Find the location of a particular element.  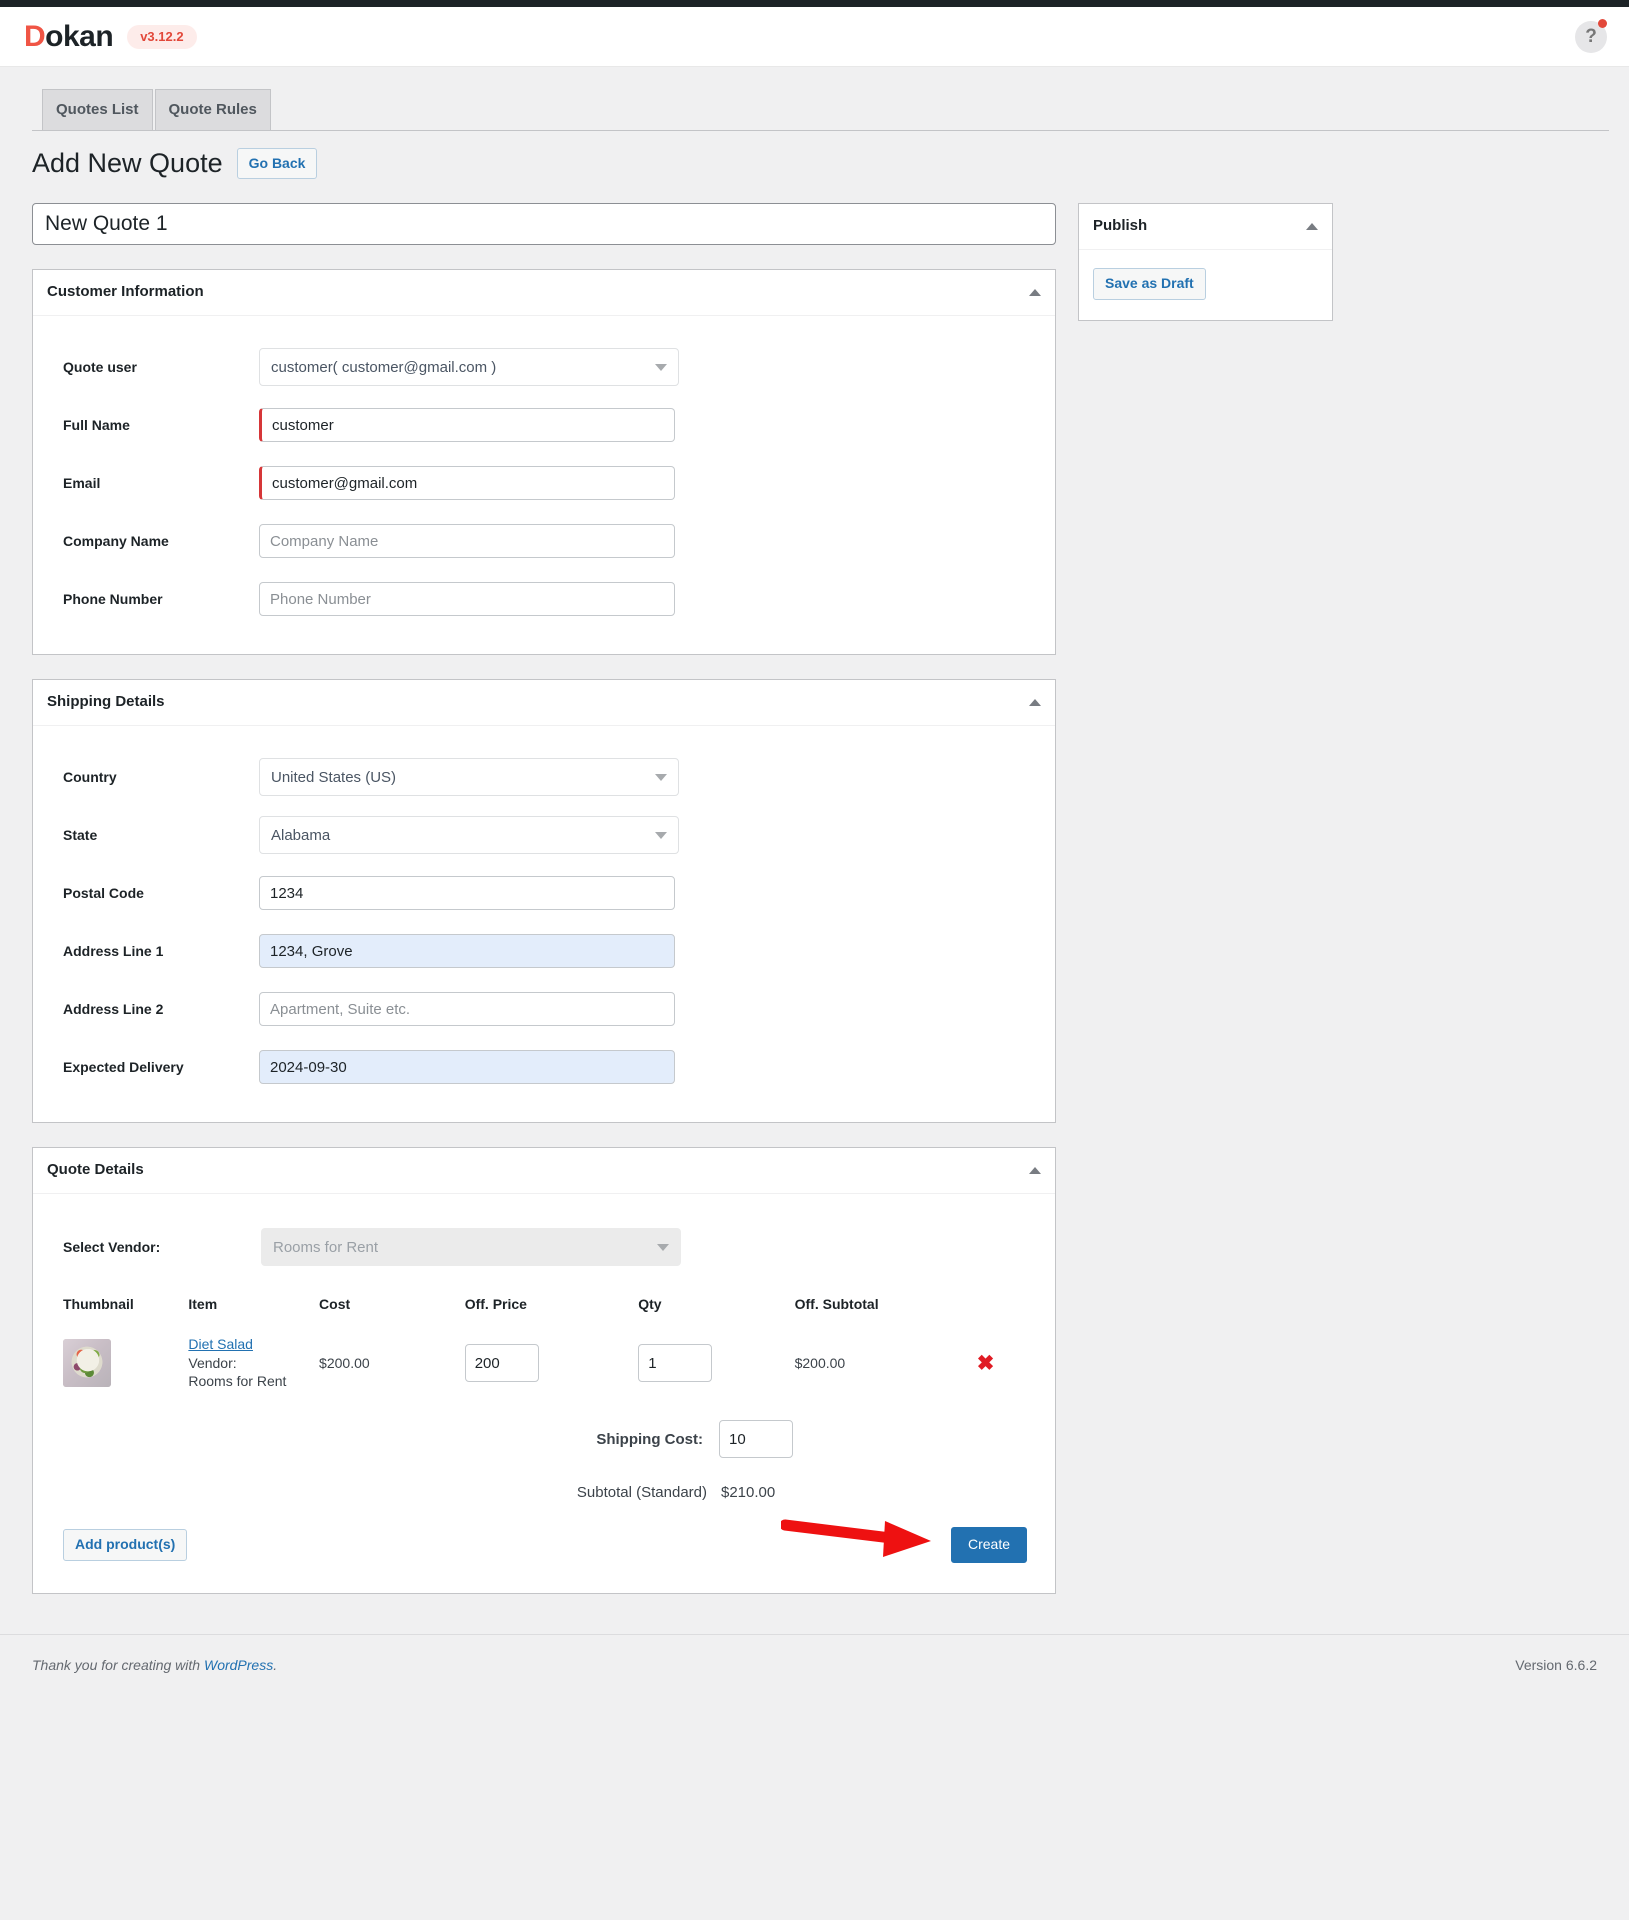

postal-code-input is located at coordinates (467, 893).